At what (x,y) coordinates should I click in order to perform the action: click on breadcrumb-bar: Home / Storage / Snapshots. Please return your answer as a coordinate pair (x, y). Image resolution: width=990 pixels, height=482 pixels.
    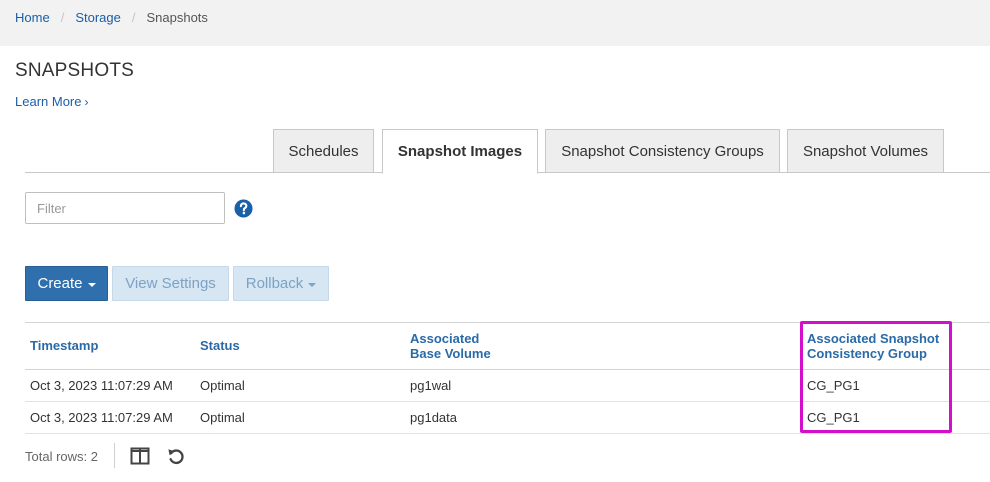
    Looking at the image, I should click on (495, 23).